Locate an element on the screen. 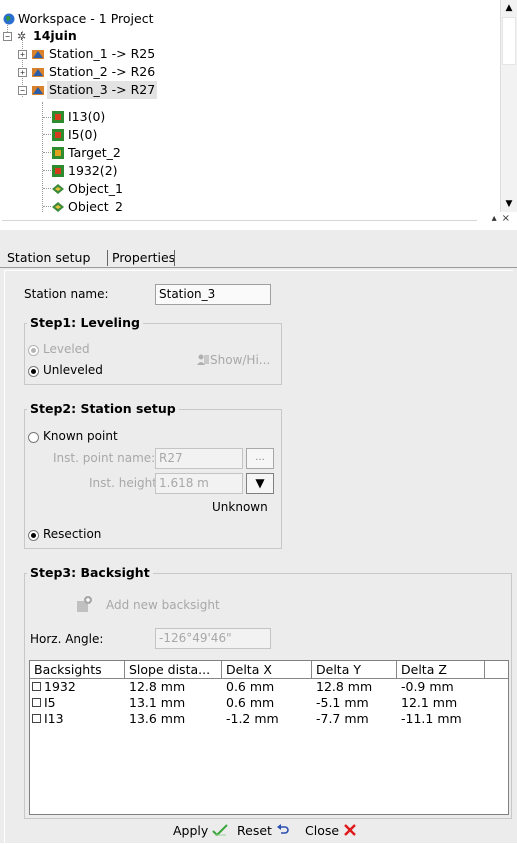 This screenshot has width=517, height=844. horz-angle-input: -126°49'46" is located at coordinates (213, 638).